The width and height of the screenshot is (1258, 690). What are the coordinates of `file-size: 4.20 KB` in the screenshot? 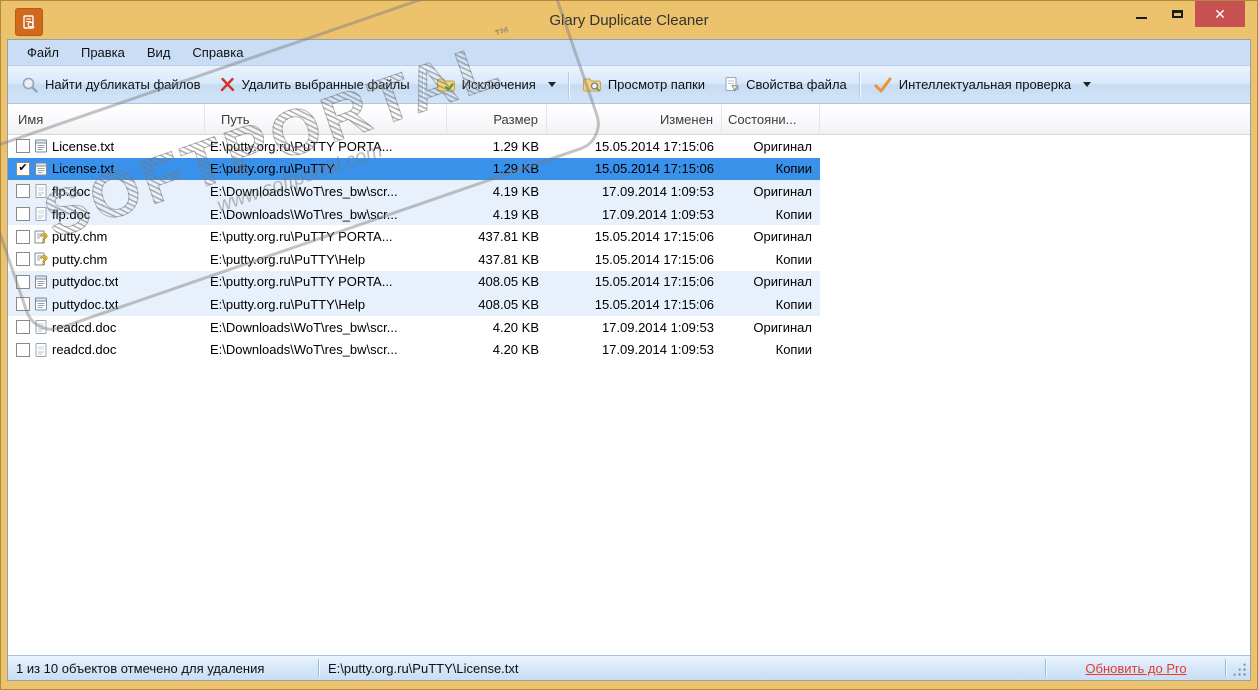 It's located at (515, 350).